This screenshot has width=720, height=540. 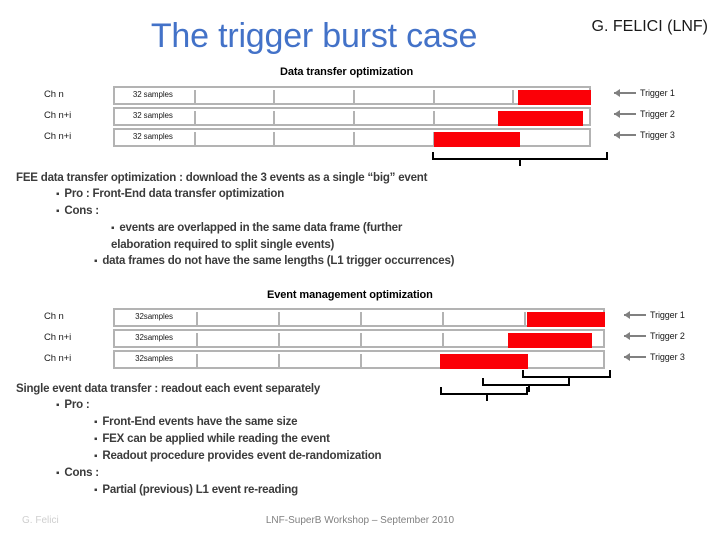 What do you see at coordinates (237, 490) in the screenshot?
I see `bullet-item: Partial (previous) L1 event re-reading` at bounding box center [237, 490].